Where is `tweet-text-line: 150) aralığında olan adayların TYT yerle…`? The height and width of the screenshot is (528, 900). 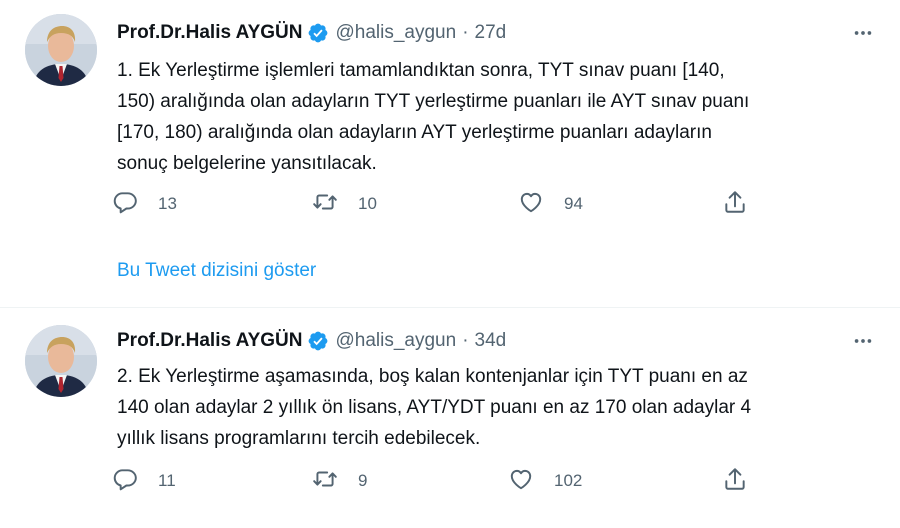 tweet-text-line: 150) aralığında olan adayların TYT yerle… is located at coordinates (433, 101).